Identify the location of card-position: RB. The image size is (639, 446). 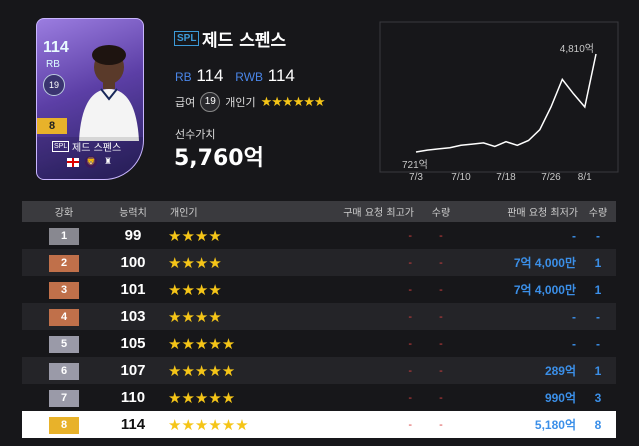
(53, 64).